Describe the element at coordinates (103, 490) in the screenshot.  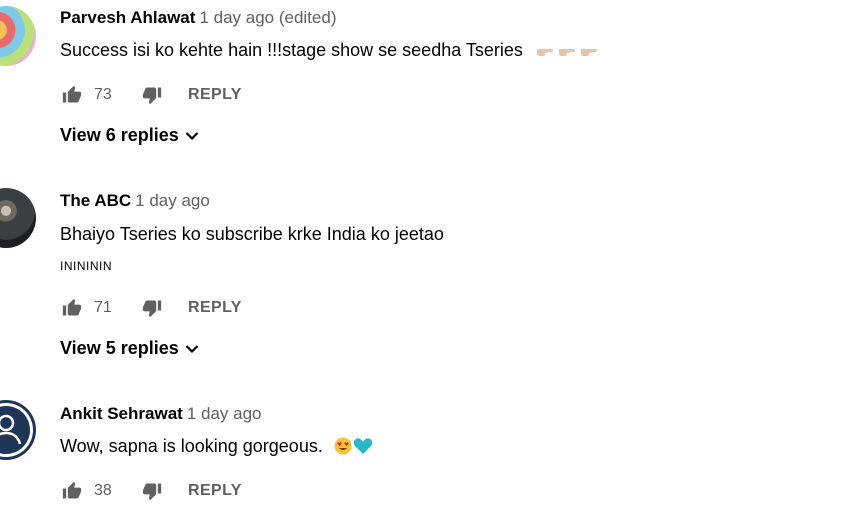
I see `like-count: 38` at that location.